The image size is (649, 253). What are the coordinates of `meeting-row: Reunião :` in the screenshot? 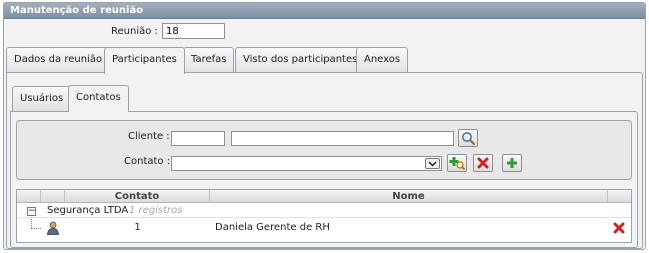 It's located at (324, 32).